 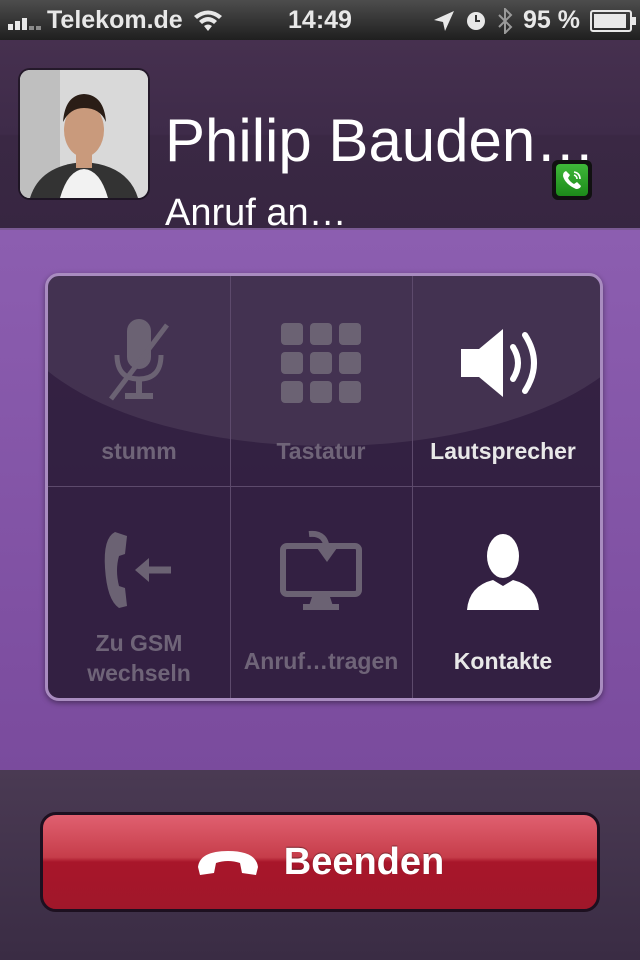 I want to click on keypad-icon, so click(x=321, y=363).